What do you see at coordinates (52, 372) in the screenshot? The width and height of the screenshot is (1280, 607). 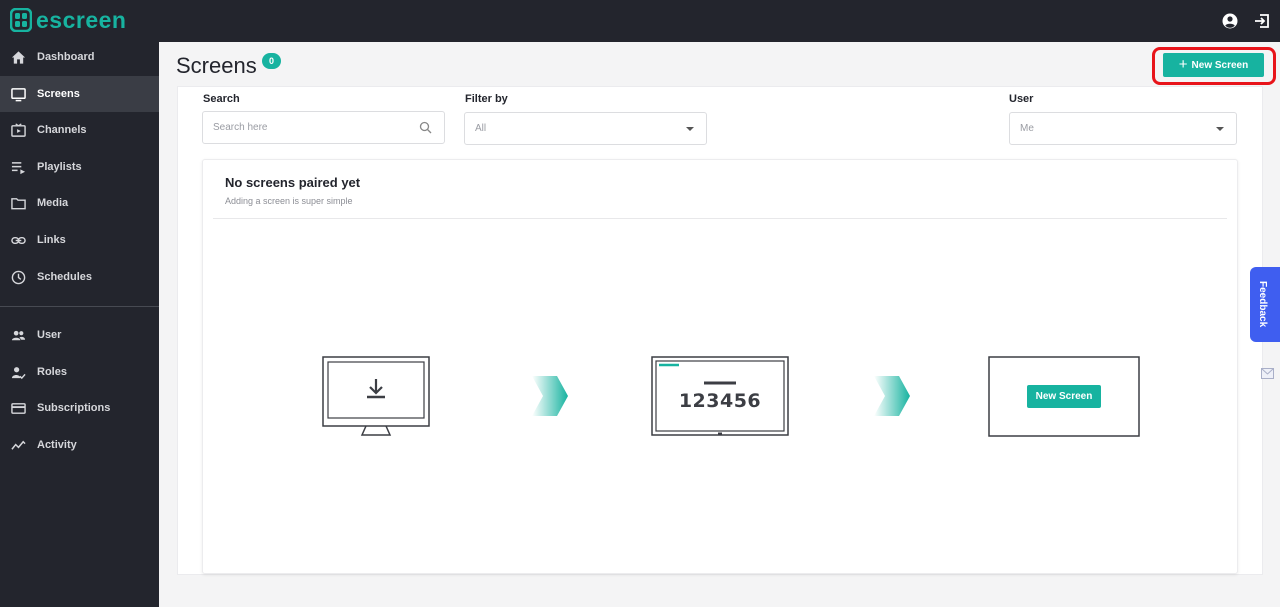 I see `sidebar-item-label: Roles` at bounding box center [52, 372].